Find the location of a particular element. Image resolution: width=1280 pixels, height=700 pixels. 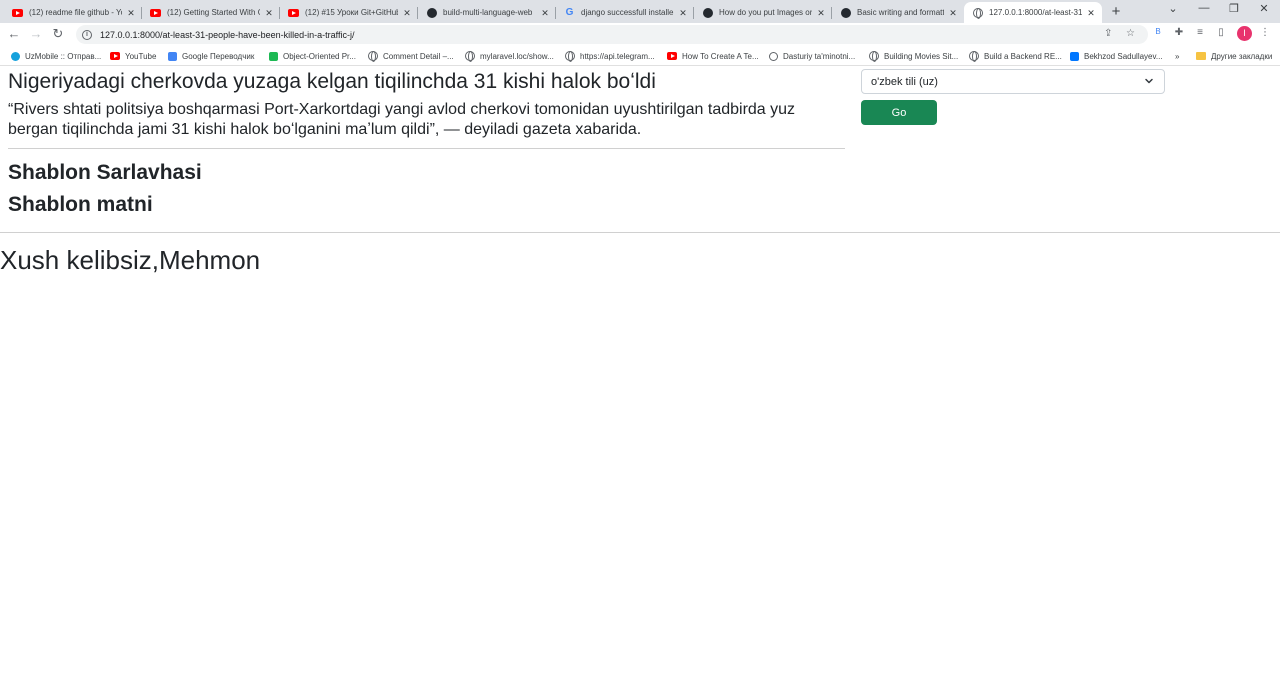

browser-tab: G django successfull installe ✕ is located at coordinates (625, 12).